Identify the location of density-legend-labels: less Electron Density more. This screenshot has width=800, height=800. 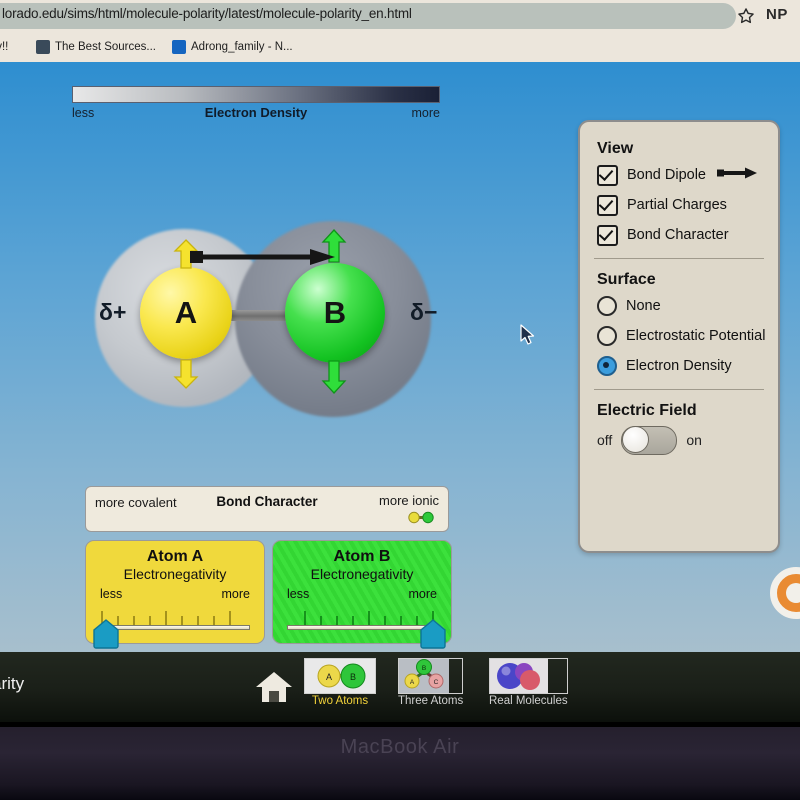
(256, 114).